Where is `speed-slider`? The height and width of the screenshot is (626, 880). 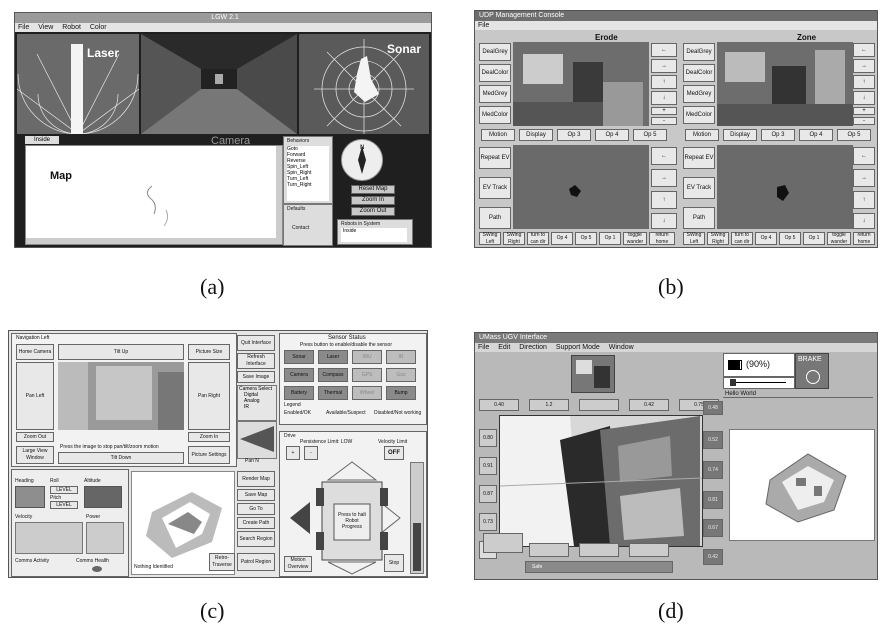 speed-slider is located at coordinates (759, 383).